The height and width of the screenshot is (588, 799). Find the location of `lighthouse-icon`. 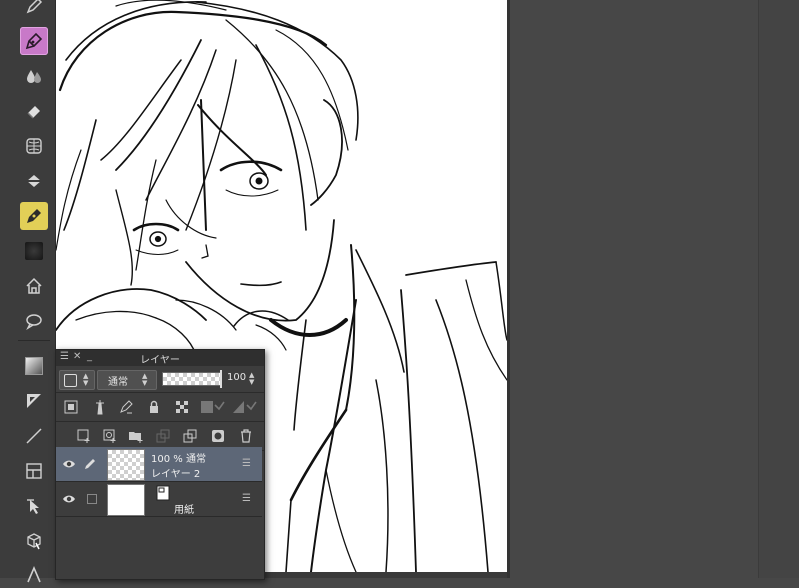

lighthouse-icon is located at coordinates (100, 407).